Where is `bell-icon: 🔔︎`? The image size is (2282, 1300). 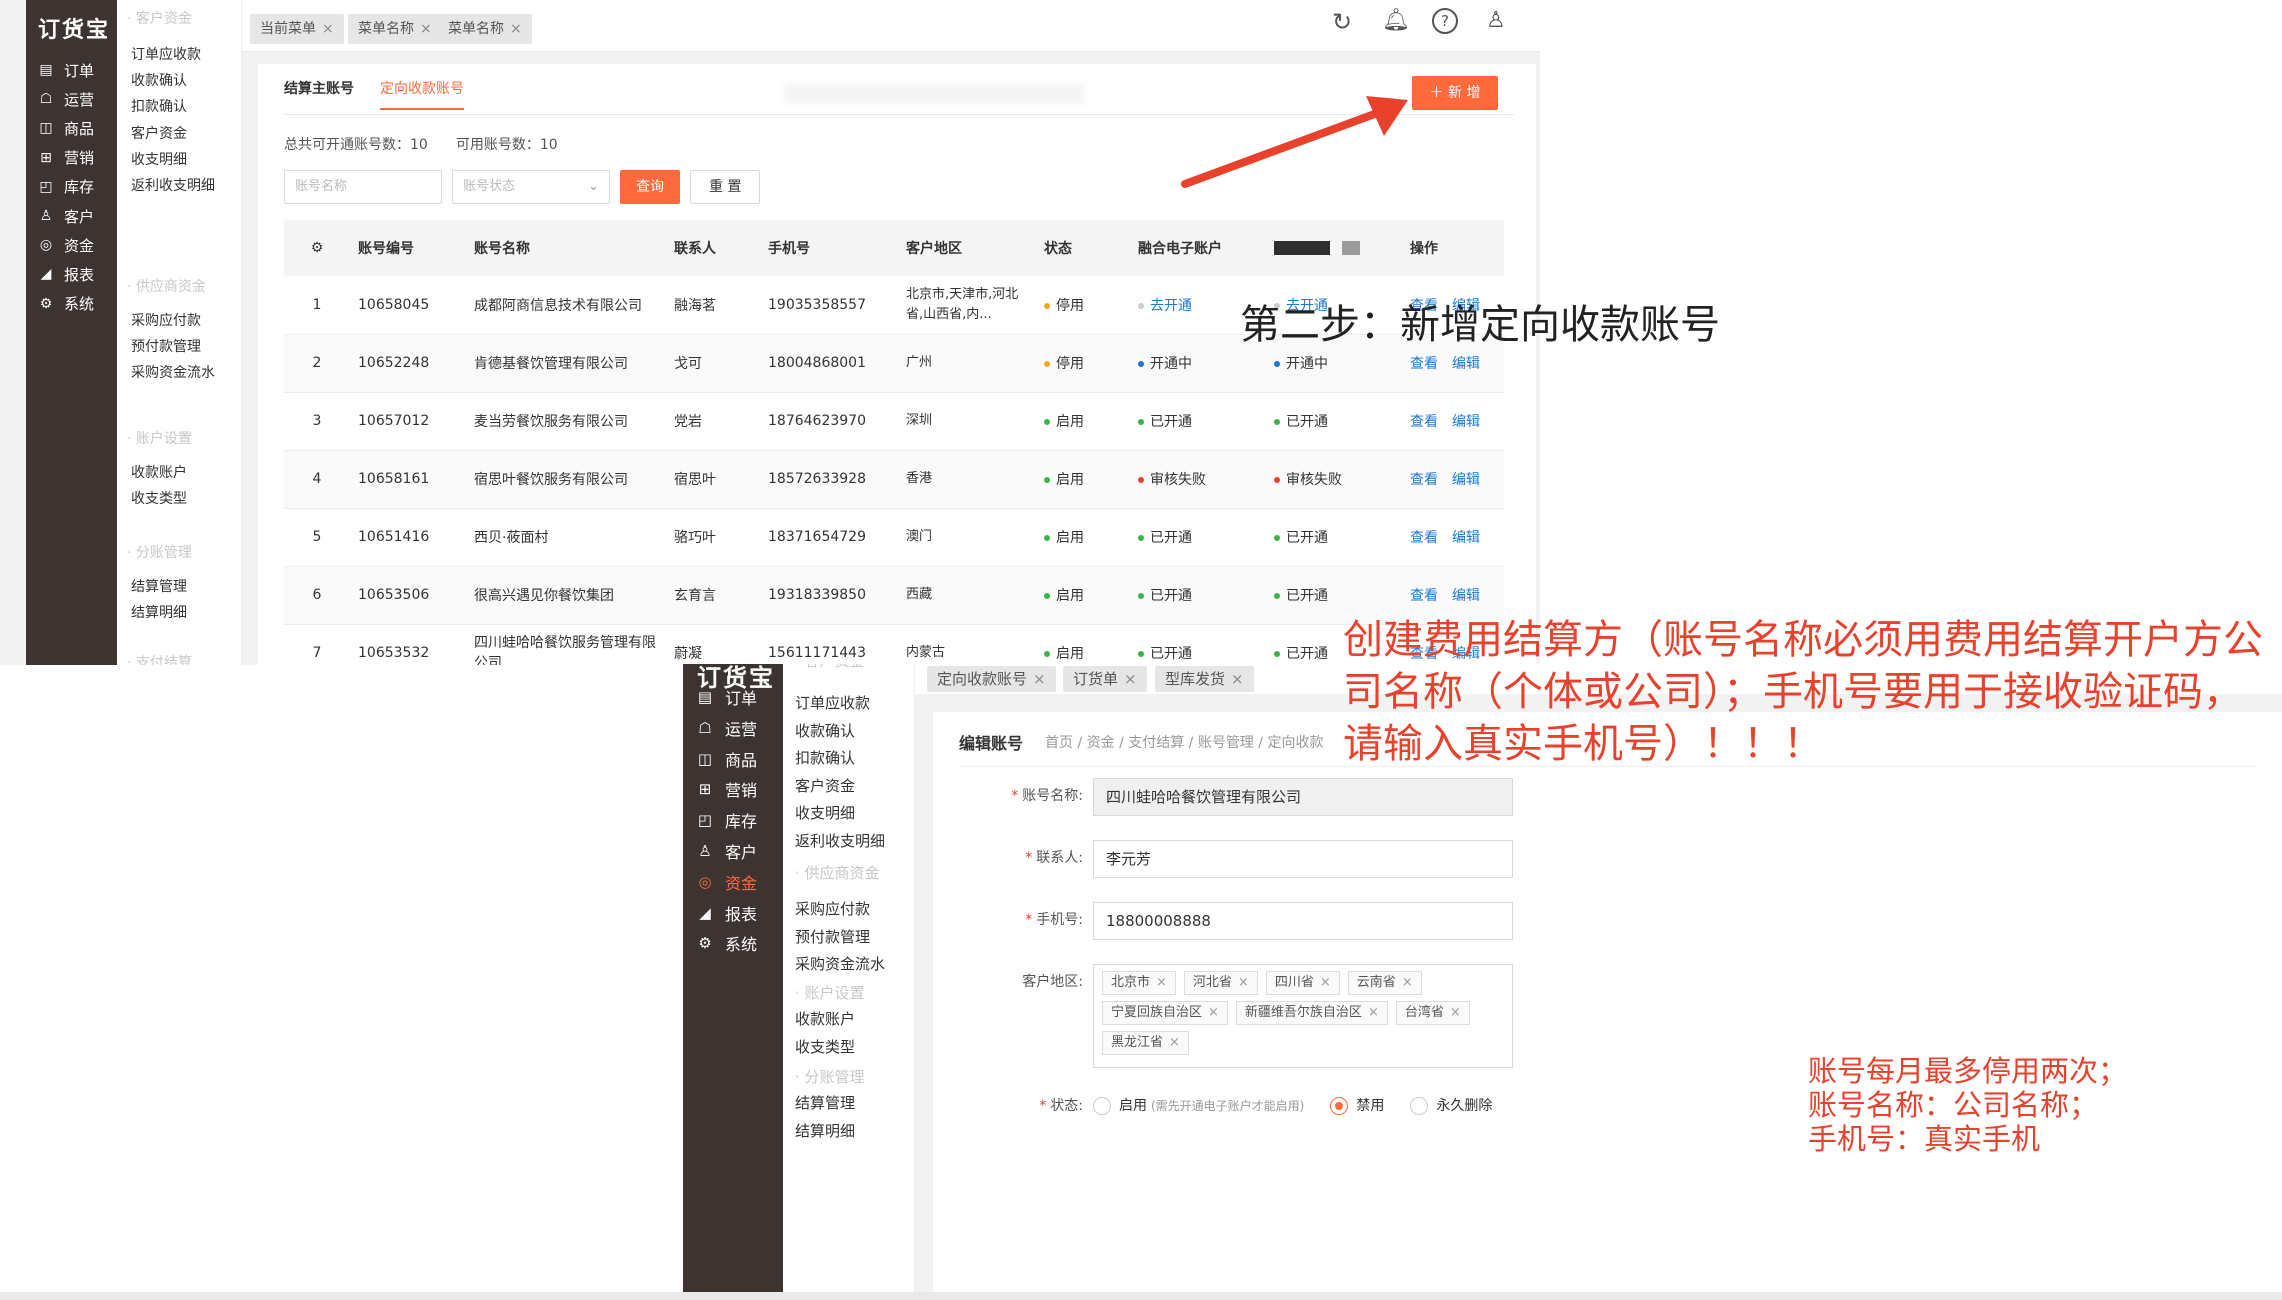 bell-icon: 🔔︎ is located at coordinates (1396, 20).